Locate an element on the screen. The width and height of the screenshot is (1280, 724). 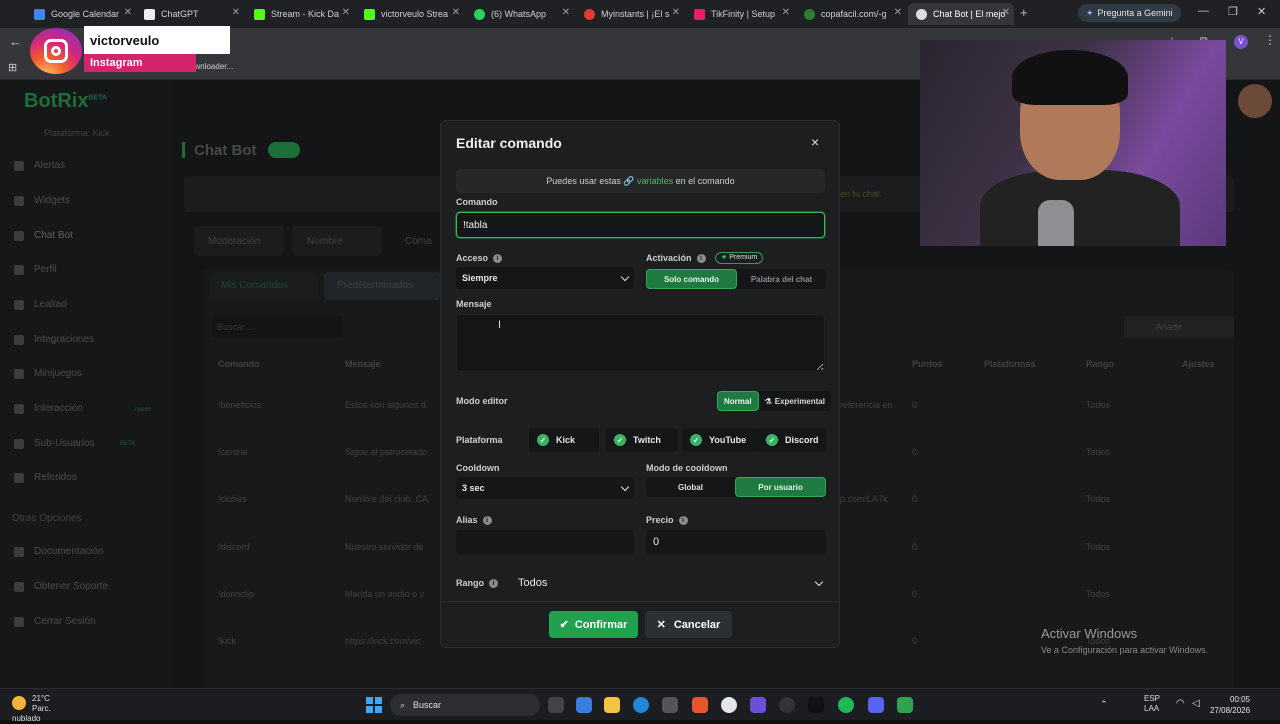
discord-icon is located at coordinates (876, 705).